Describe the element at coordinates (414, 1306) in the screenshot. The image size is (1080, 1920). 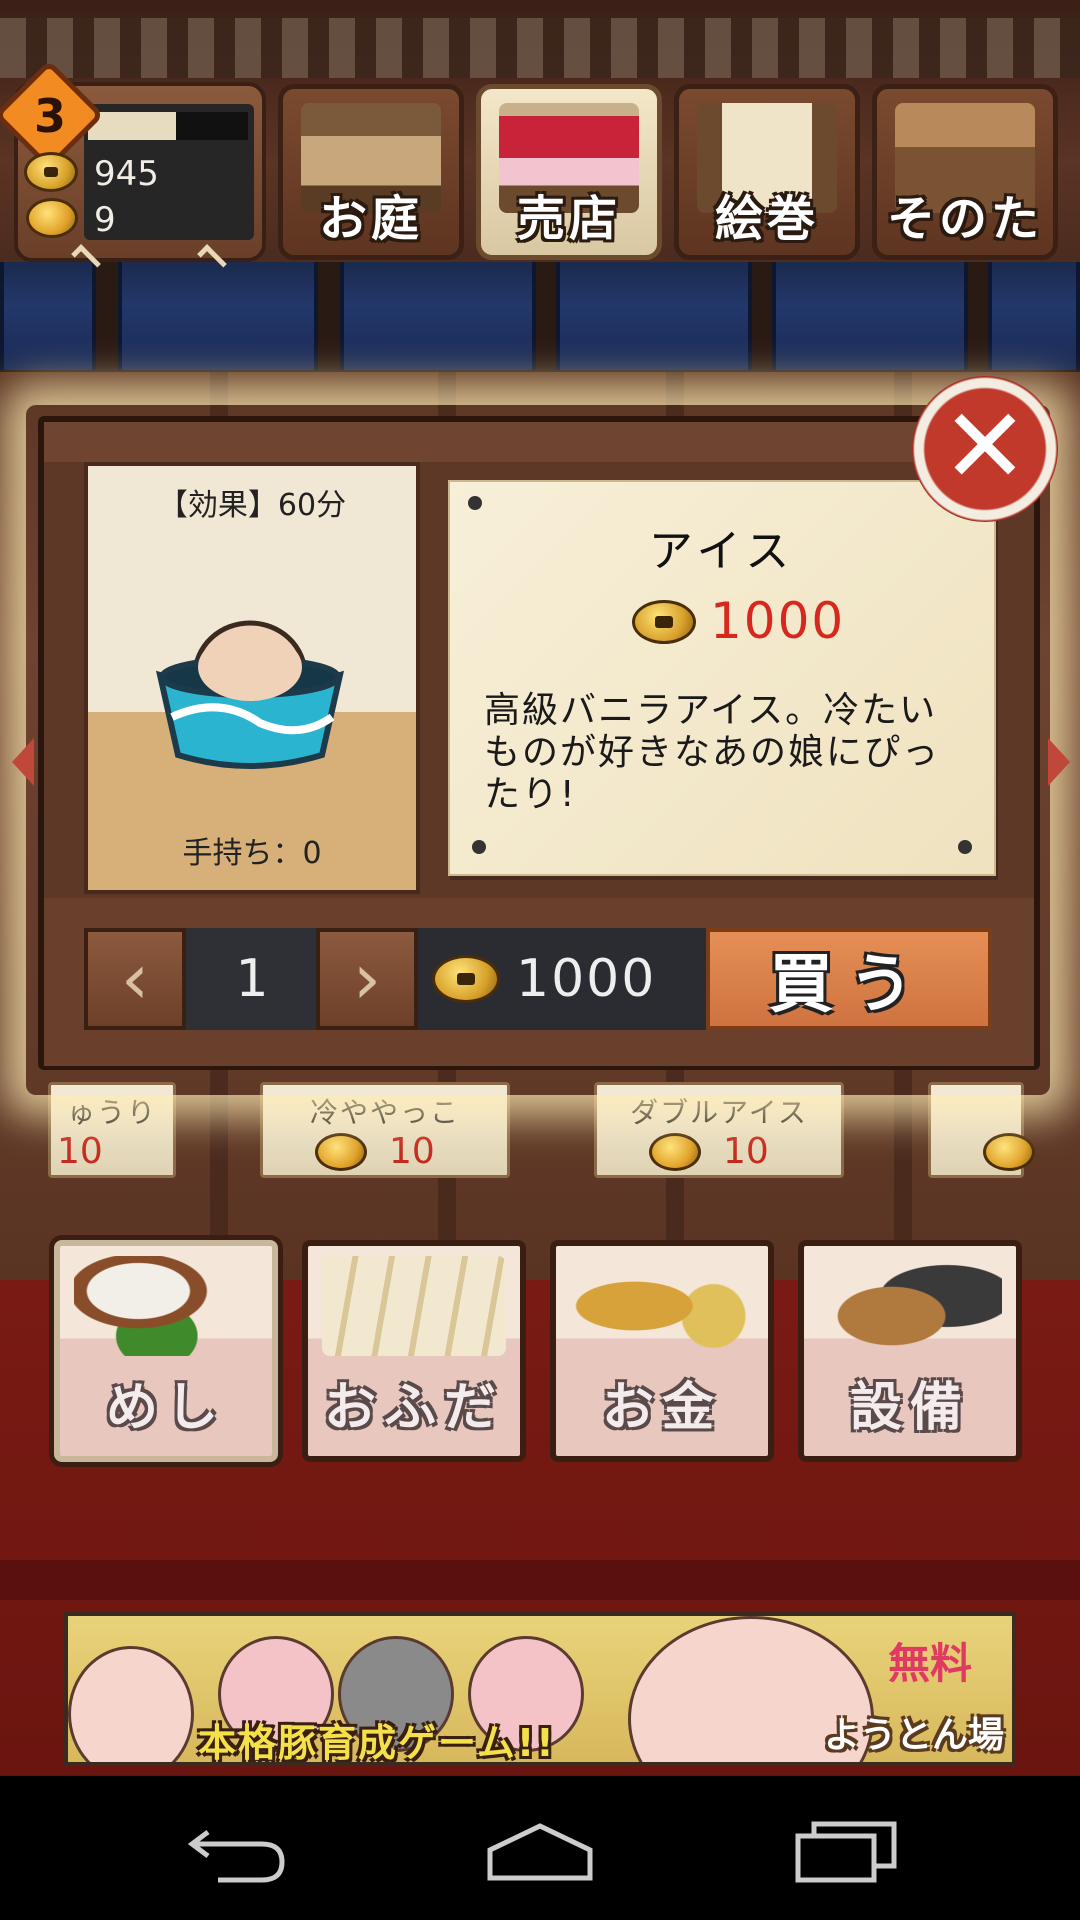
I see `talisman-icon` at that location.